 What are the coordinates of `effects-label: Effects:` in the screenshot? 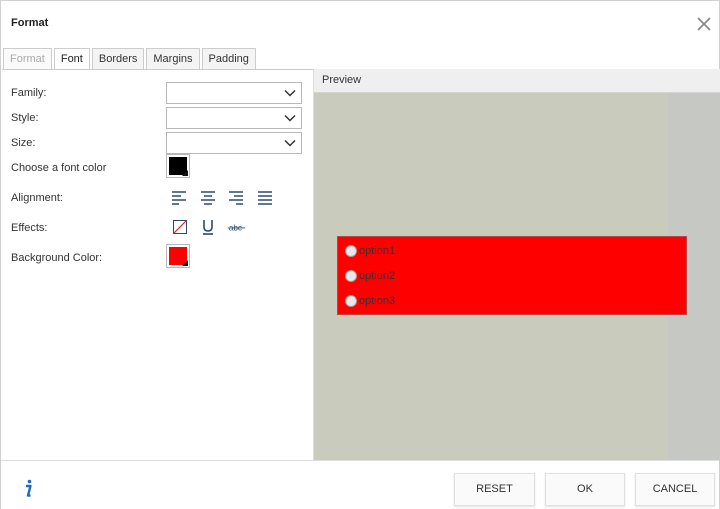 It's located at (29, 228).